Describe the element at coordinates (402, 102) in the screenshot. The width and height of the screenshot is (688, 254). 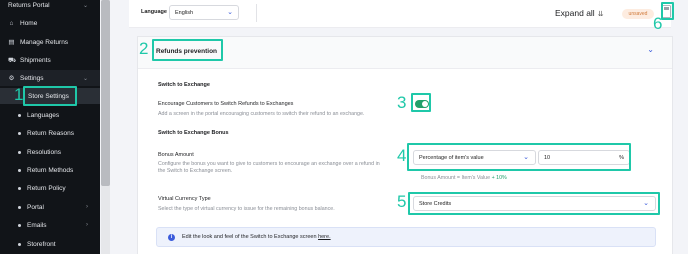
I see `annotation-number-3: 3` at that location.